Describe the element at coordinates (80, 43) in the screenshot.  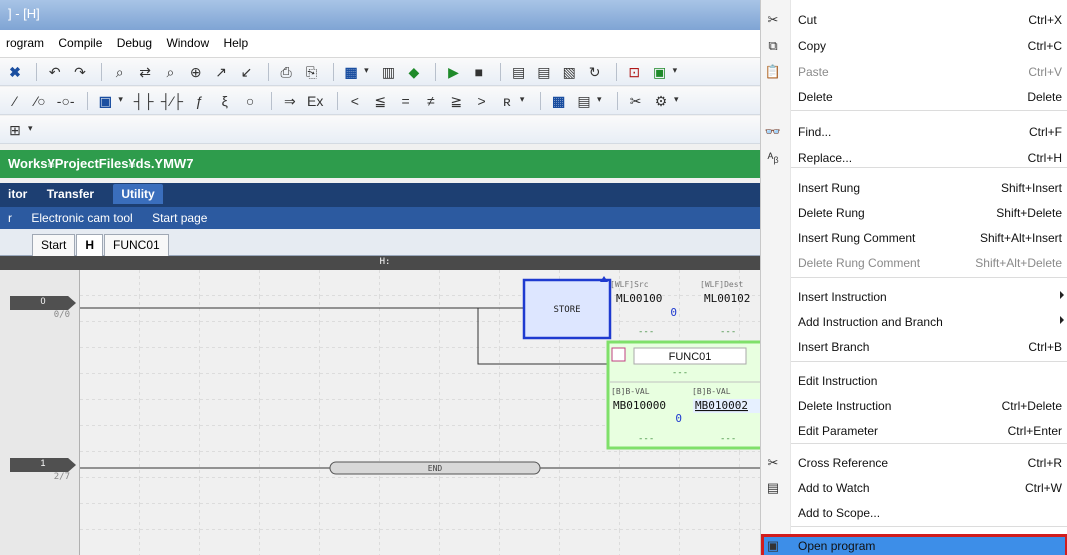
I see `menu-compile: Compile` at that location.